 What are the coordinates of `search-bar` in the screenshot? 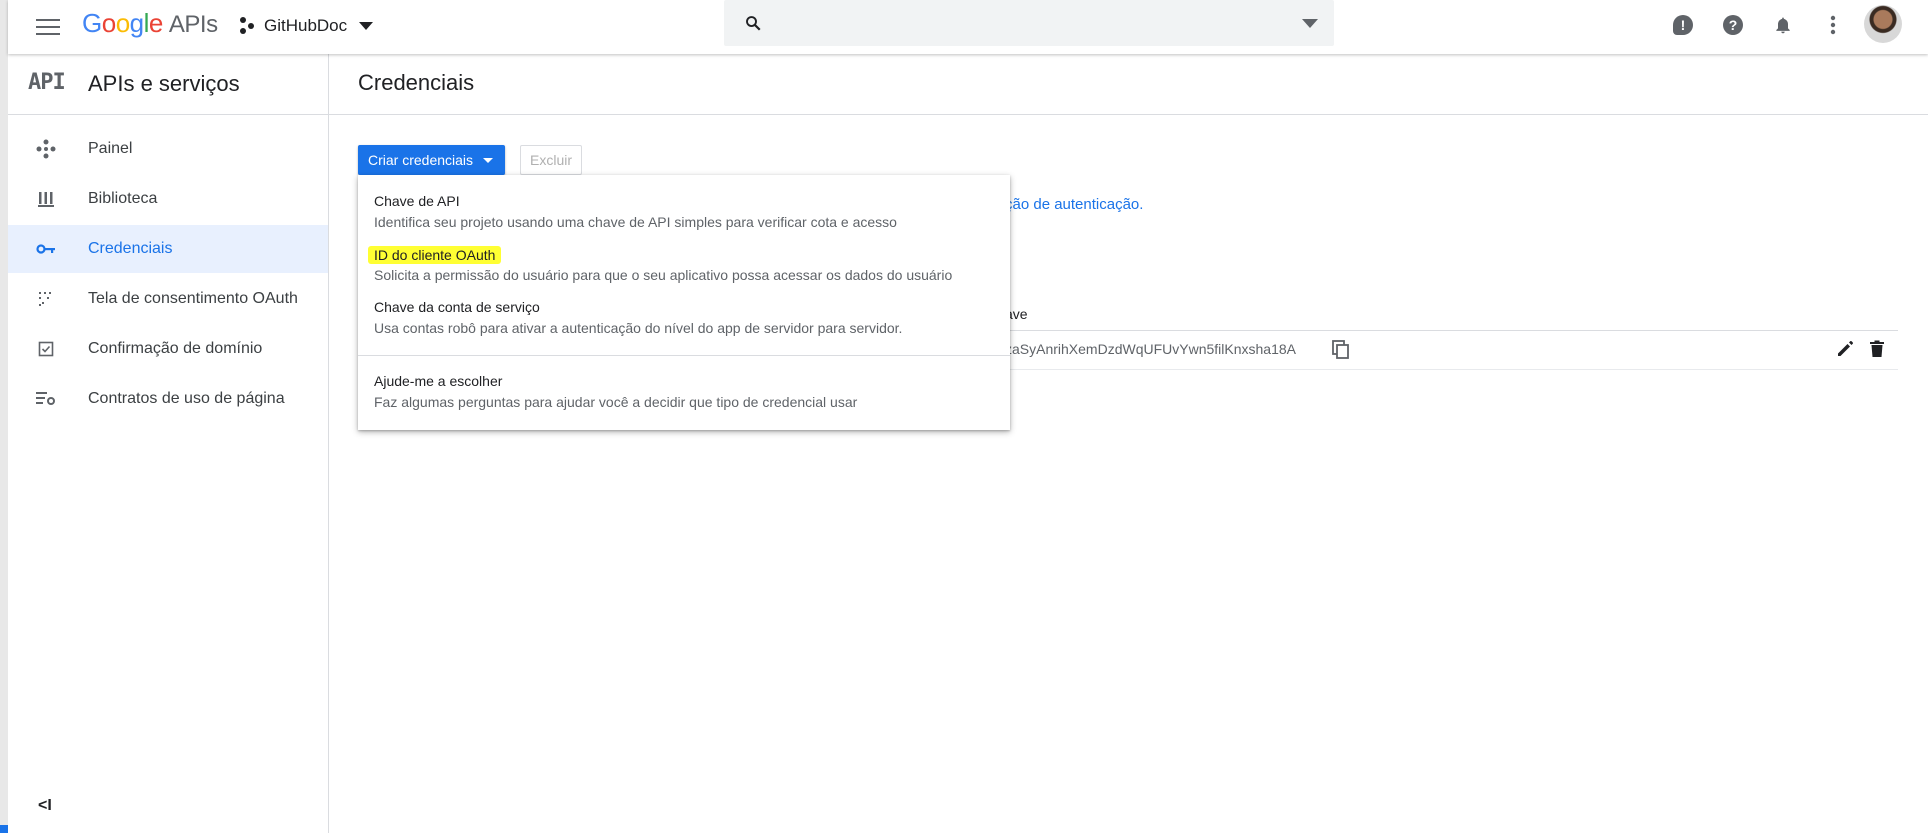 It's located at (1029, 23).